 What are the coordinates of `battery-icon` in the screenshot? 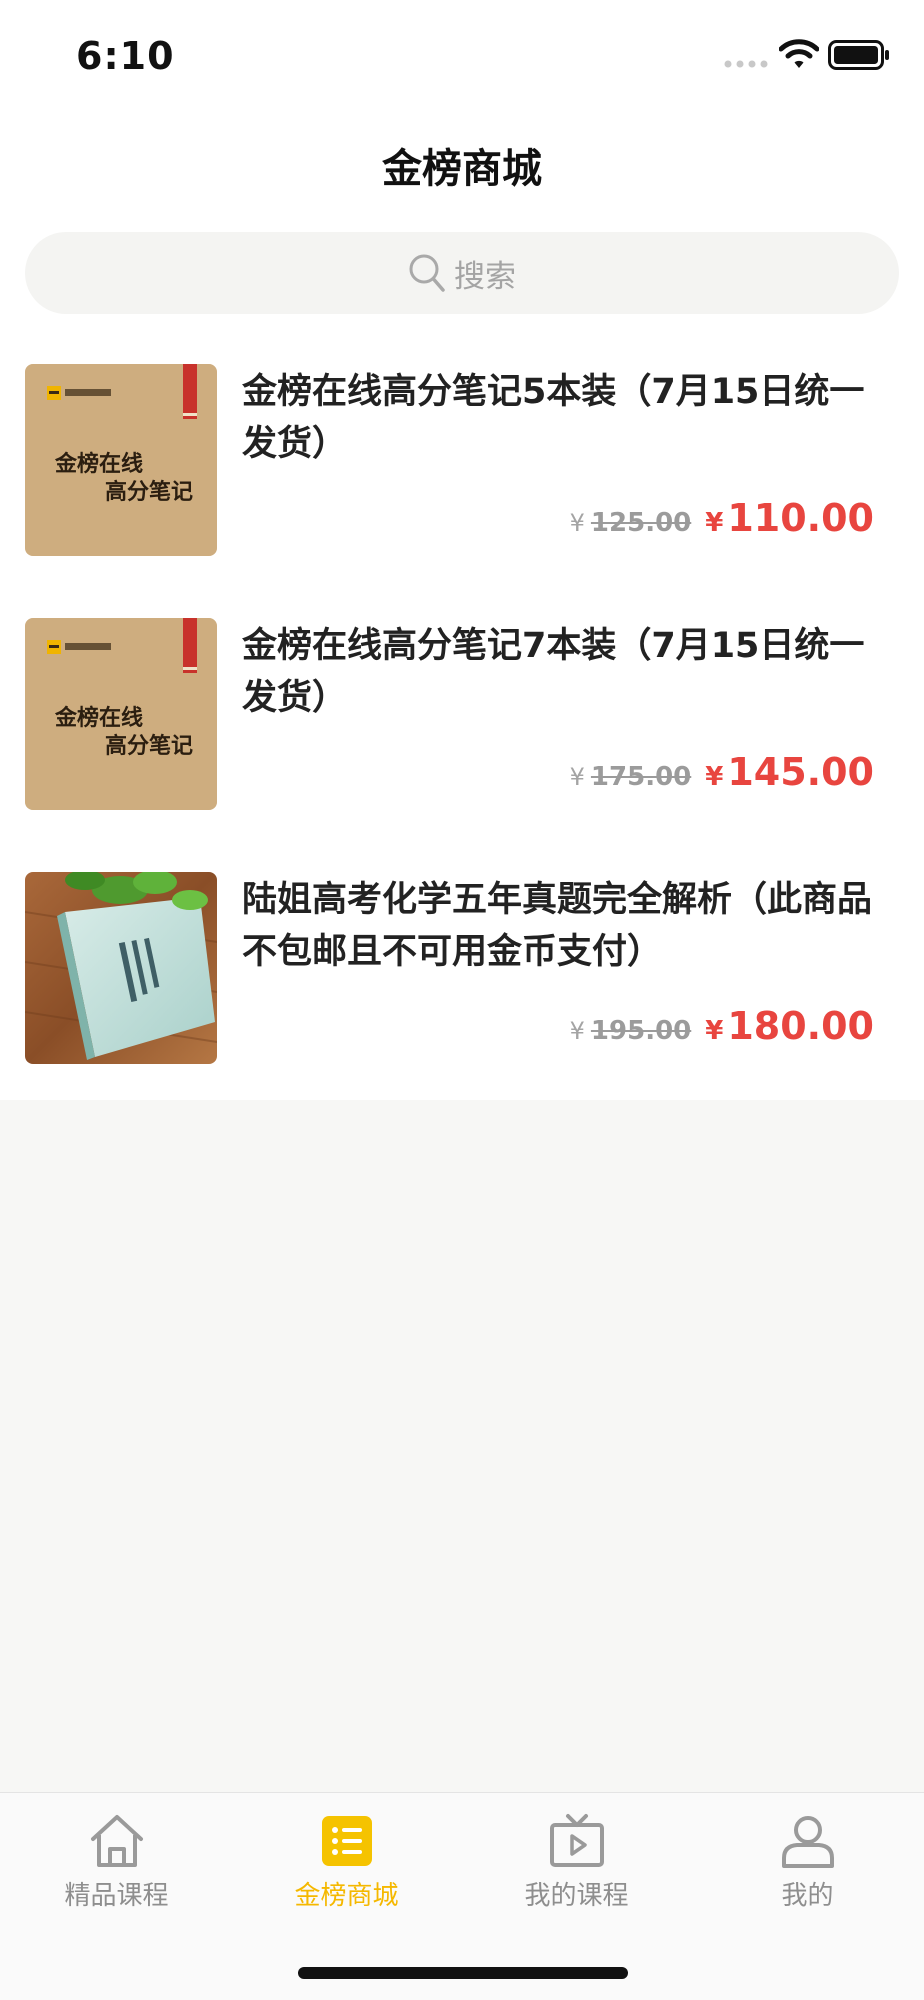 It's located at (858, 55).